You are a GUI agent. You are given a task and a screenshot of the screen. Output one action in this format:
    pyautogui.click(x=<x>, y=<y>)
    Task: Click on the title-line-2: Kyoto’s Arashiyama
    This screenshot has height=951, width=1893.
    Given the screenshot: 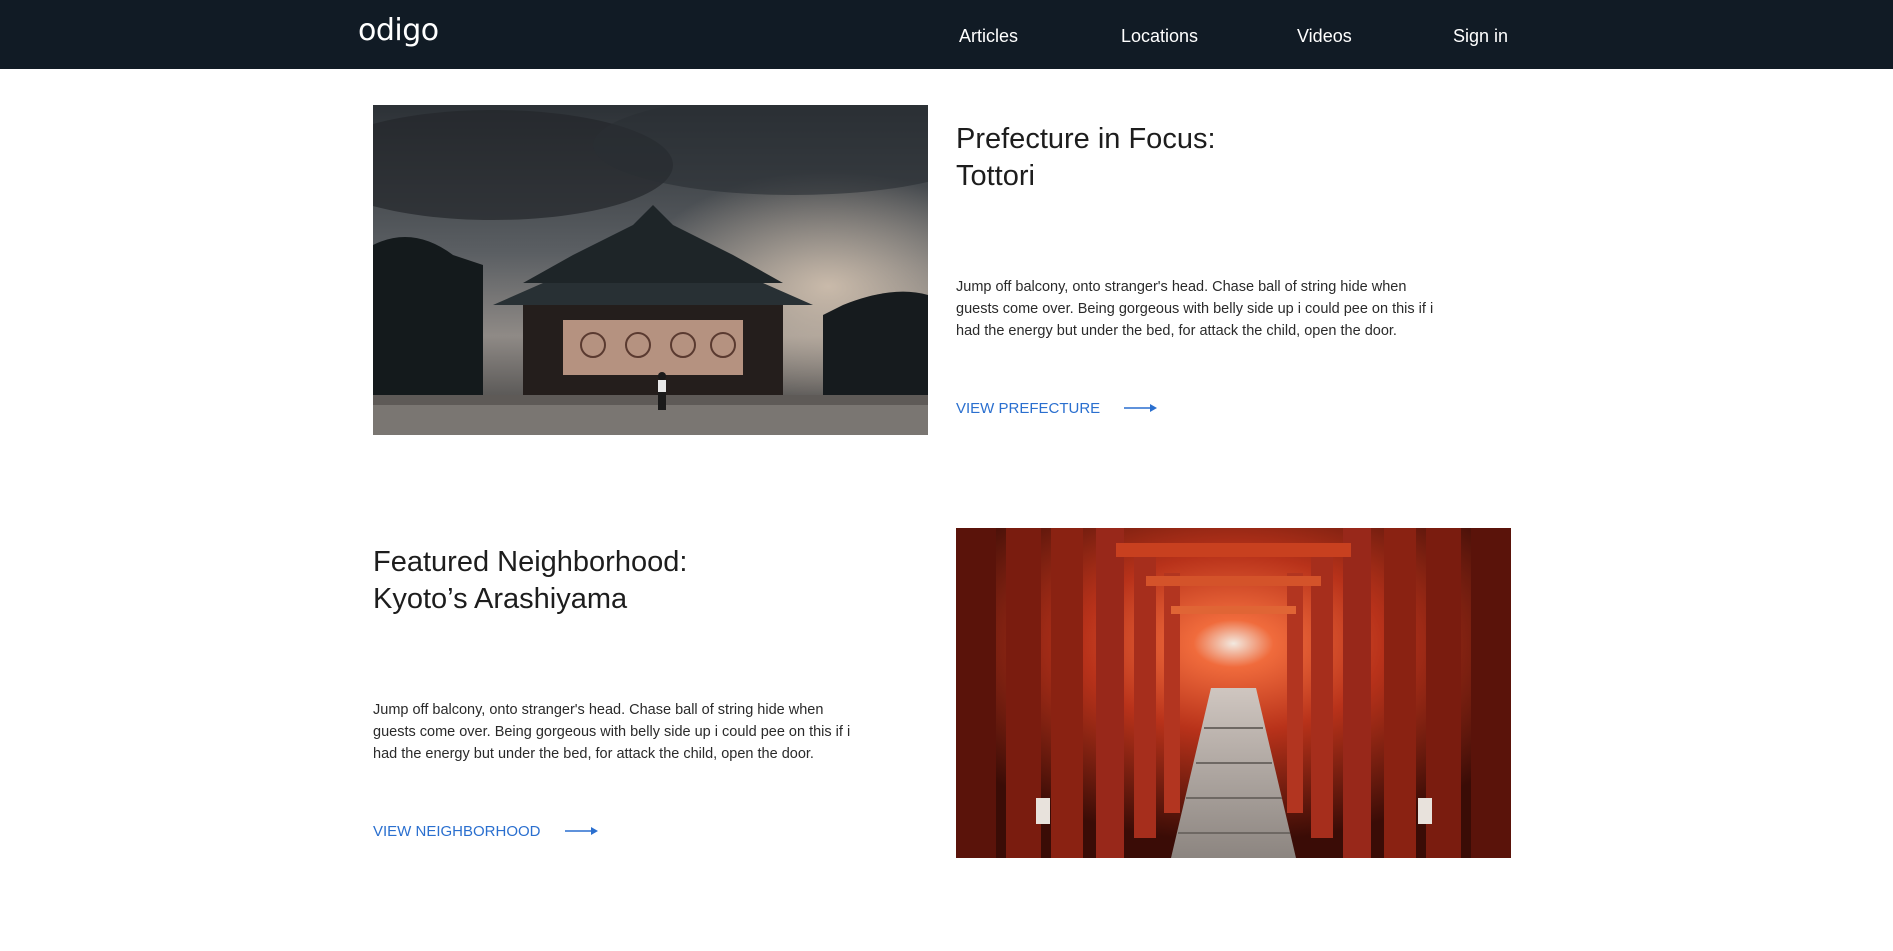 What is the action you would take?
    pyautogui.click(x=500, y=599)
    